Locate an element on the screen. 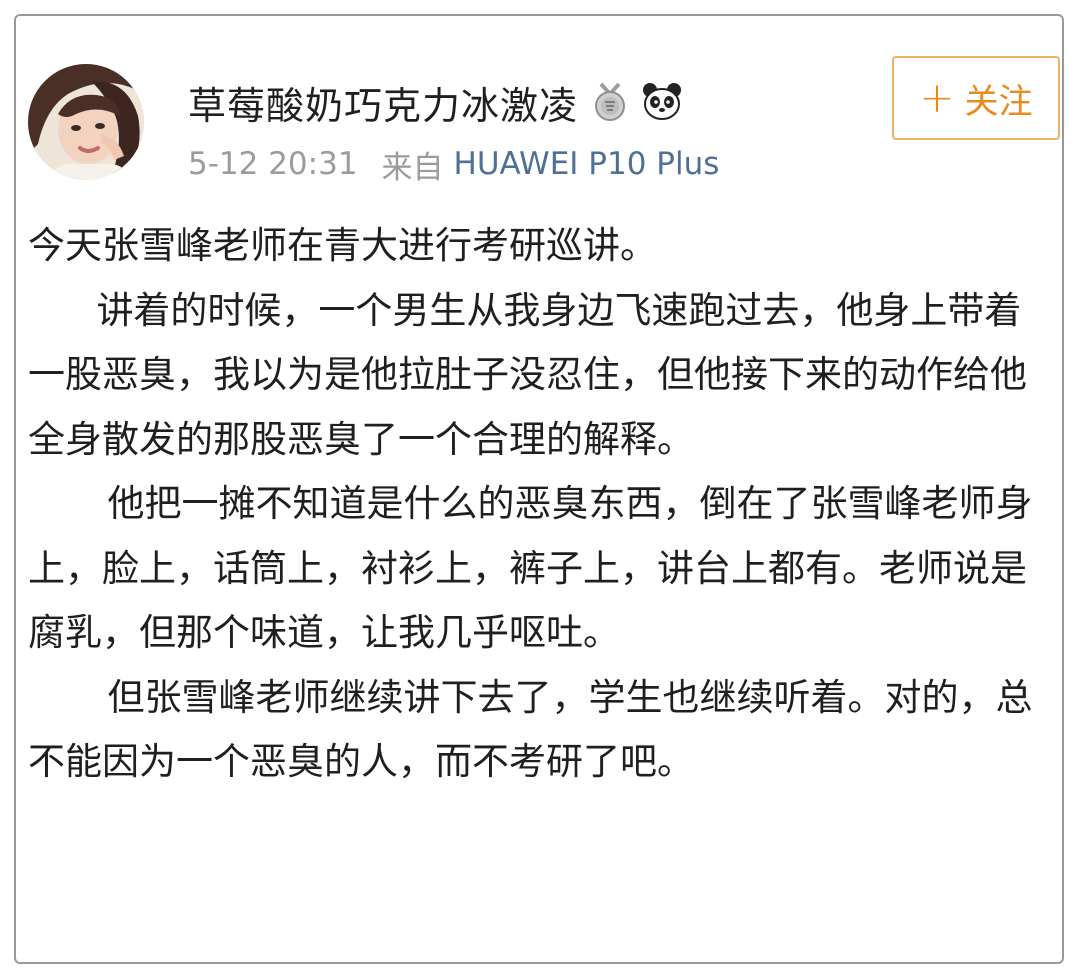  avatar-image is located at coordinates (86, 122).